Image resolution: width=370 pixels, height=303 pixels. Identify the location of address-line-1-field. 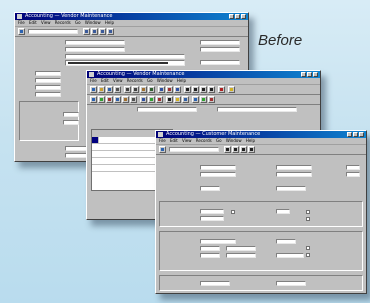
(218, 241).